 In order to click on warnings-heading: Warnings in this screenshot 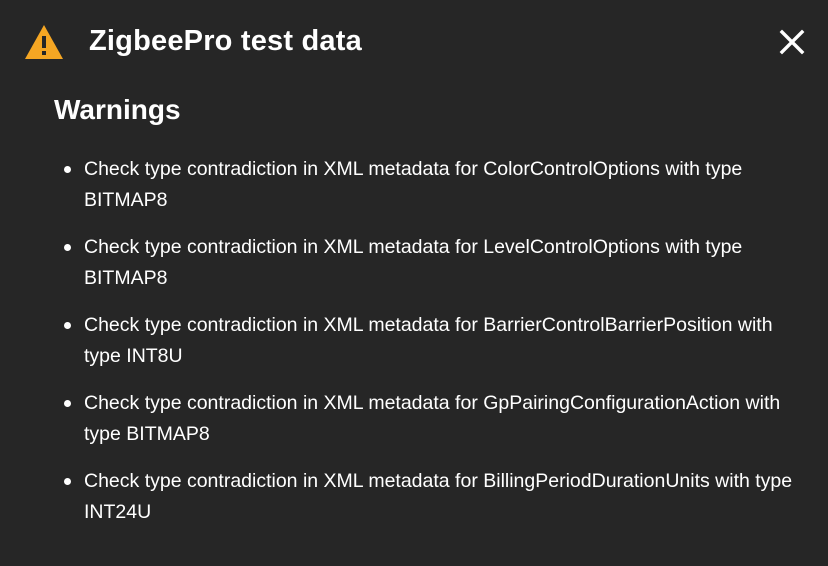, I will do `click(117, 109)`.